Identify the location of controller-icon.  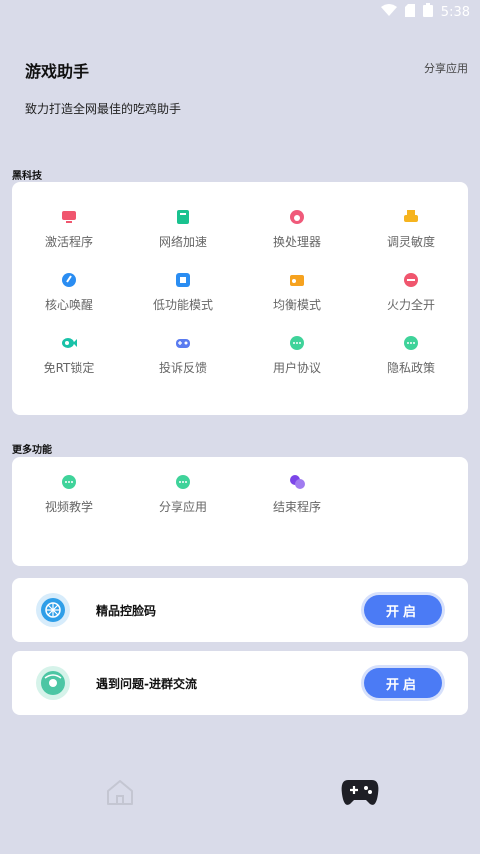
(183, 343).